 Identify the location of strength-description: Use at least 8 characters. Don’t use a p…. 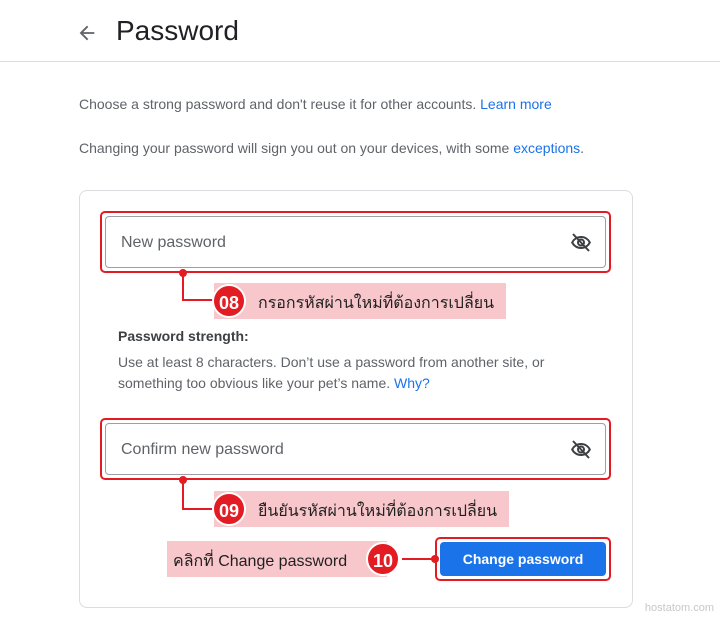
(331, 372).